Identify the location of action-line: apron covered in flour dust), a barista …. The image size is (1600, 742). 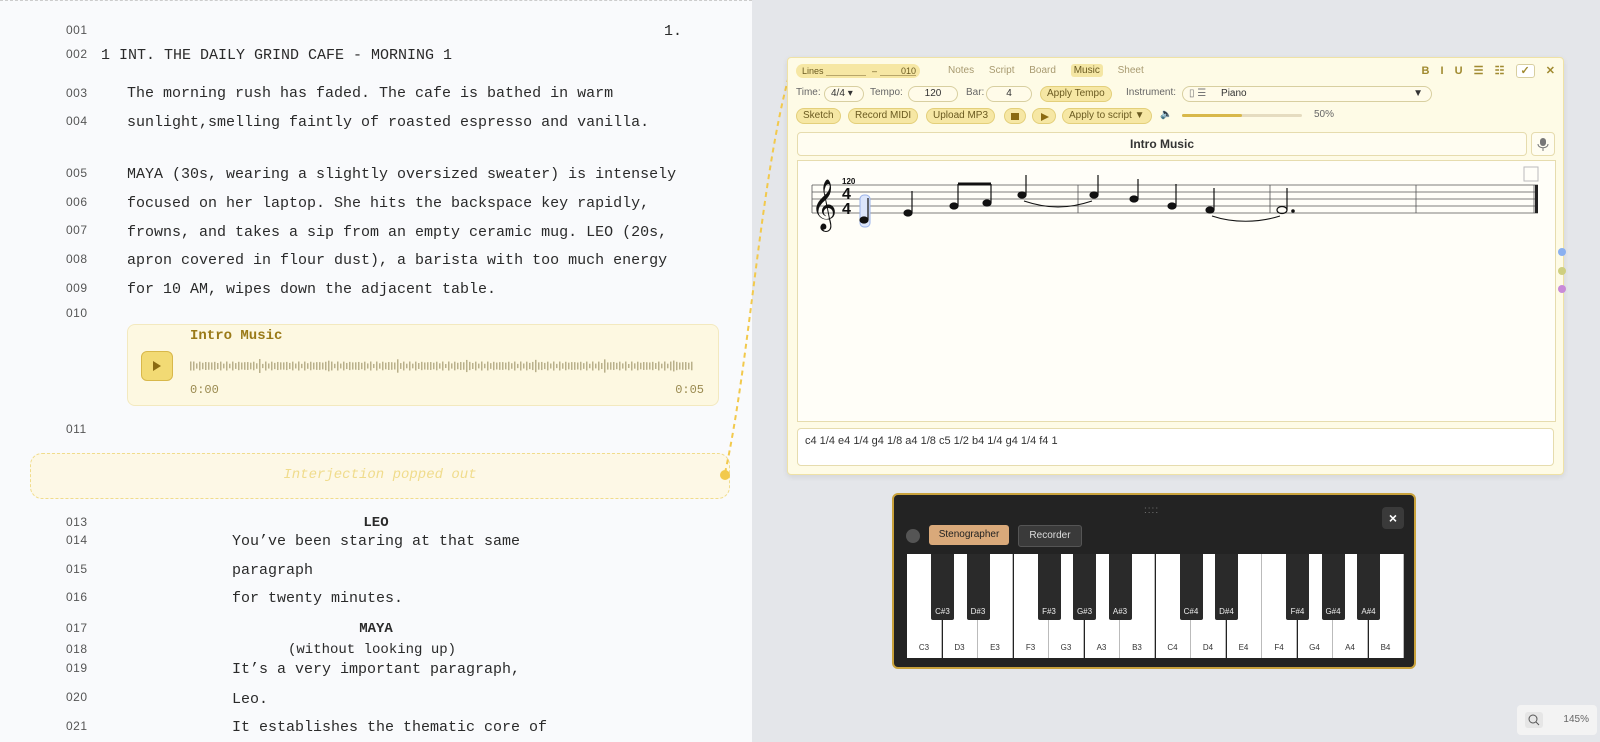
(397, 260).